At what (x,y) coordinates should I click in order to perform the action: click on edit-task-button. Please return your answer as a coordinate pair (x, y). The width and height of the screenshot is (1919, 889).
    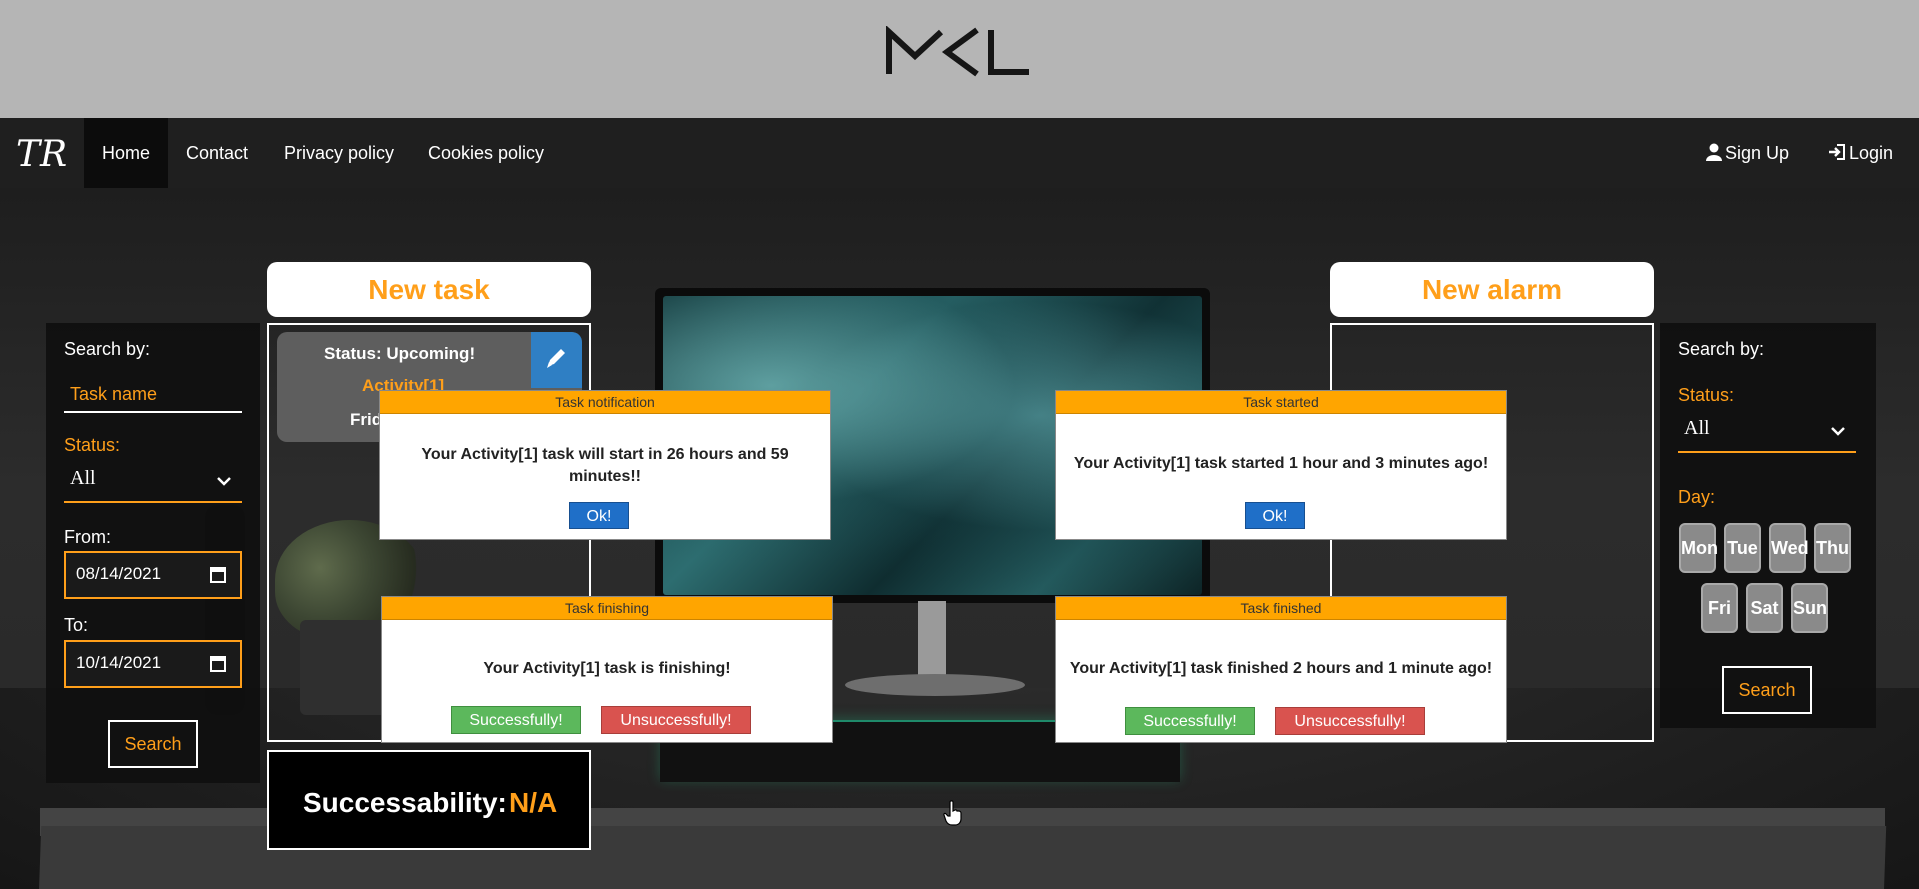
    Looking at the image, I should click on (556, 360).